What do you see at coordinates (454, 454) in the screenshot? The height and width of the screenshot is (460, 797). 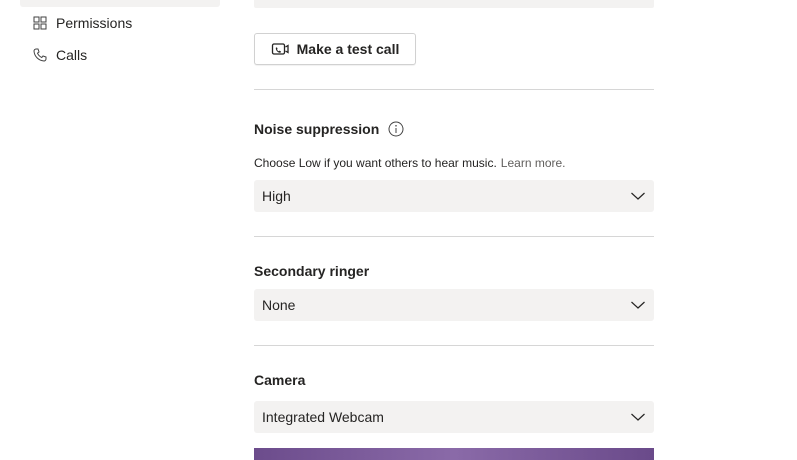 I see `camera-preview` at bounding box center [454, 454].